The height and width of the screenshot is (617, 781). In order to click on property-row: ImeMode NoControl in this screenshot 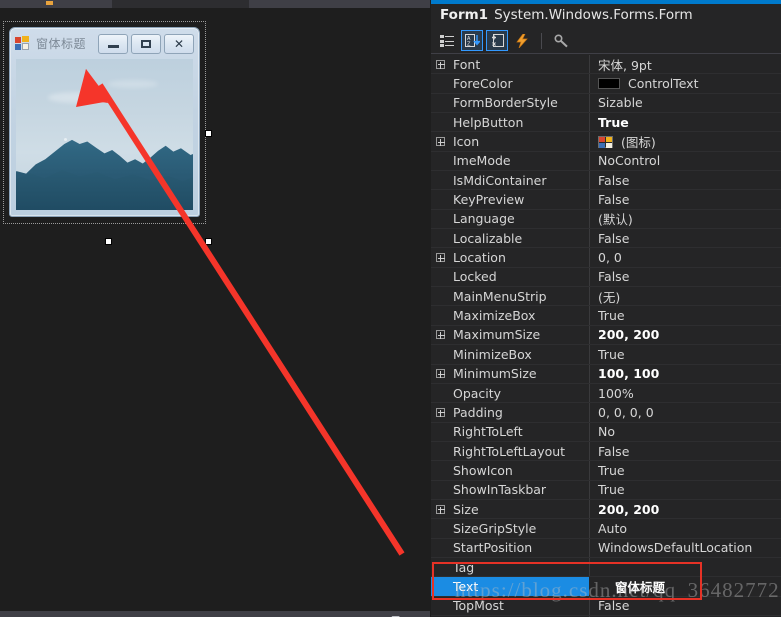, I will do `click(606, 161)`.